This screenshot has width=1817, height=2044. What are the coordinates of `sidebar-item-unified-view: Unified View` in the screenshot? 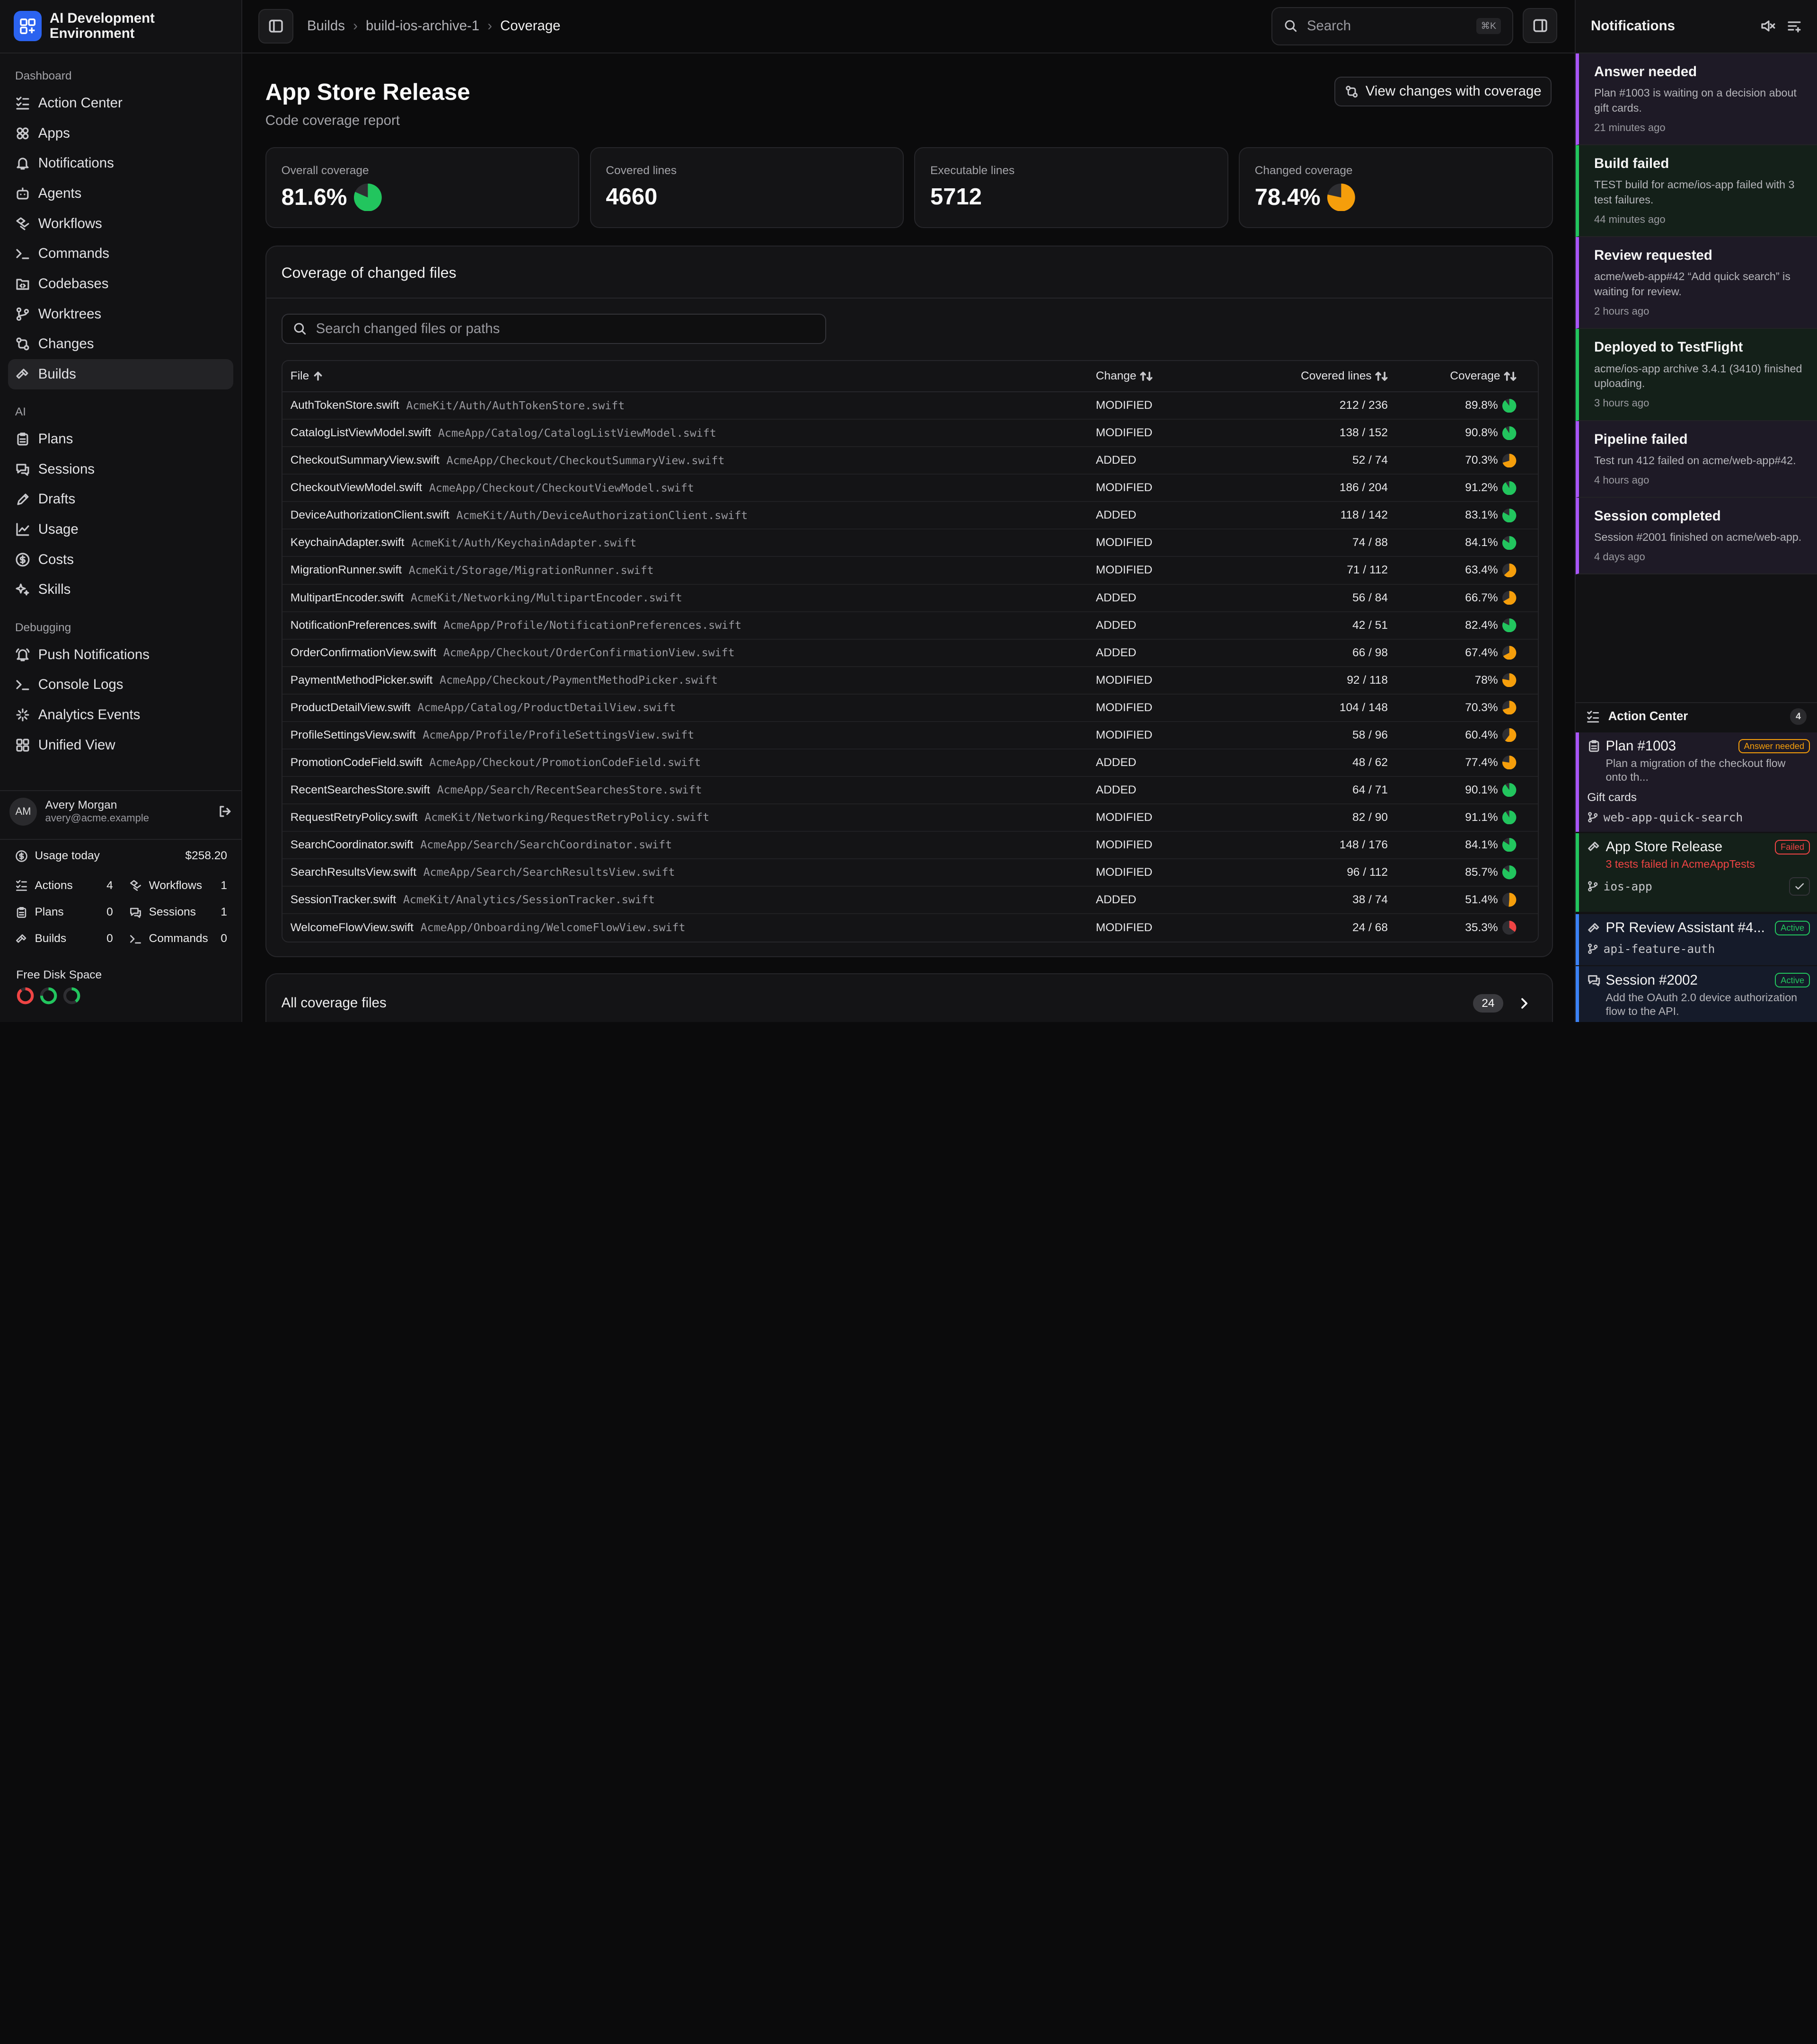 It's located at (120, 745).